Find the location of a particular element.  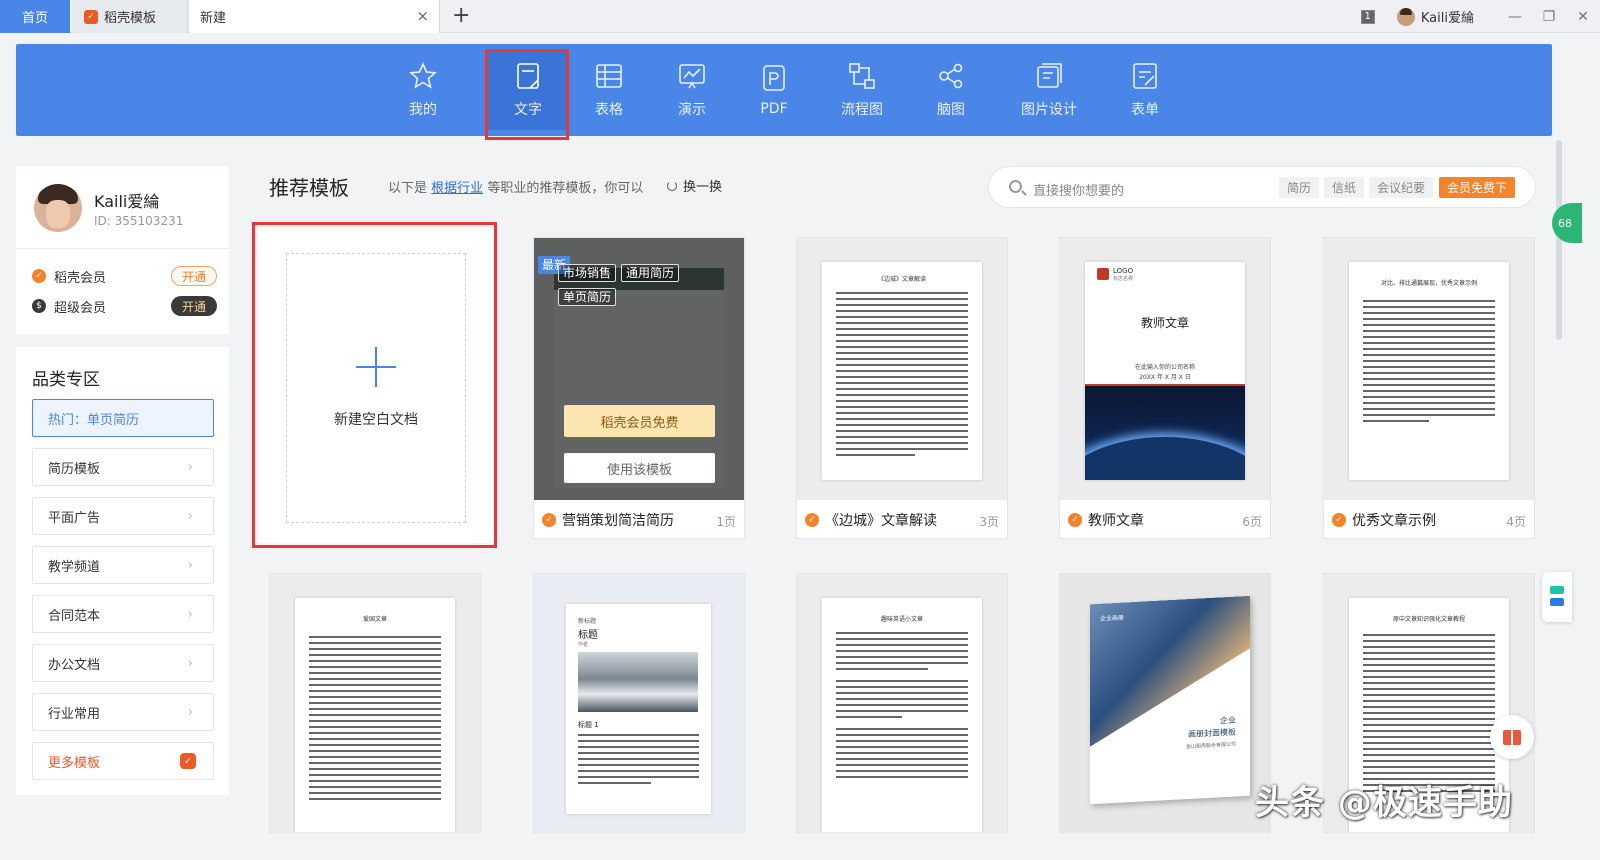

template-title: 营销策划简洁简历 is located at coordinates (618, 520).